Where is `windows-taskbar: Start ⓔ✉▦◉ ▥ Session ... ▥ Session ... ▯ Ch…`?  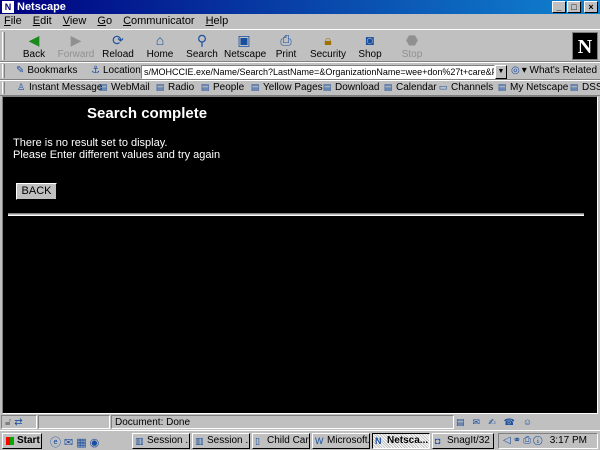
windows-taskbar: Start ⓔ✉▦◉ ▥ Session ... ▥ Session ... ▯ Ch… is located at coordinates (300, 440).